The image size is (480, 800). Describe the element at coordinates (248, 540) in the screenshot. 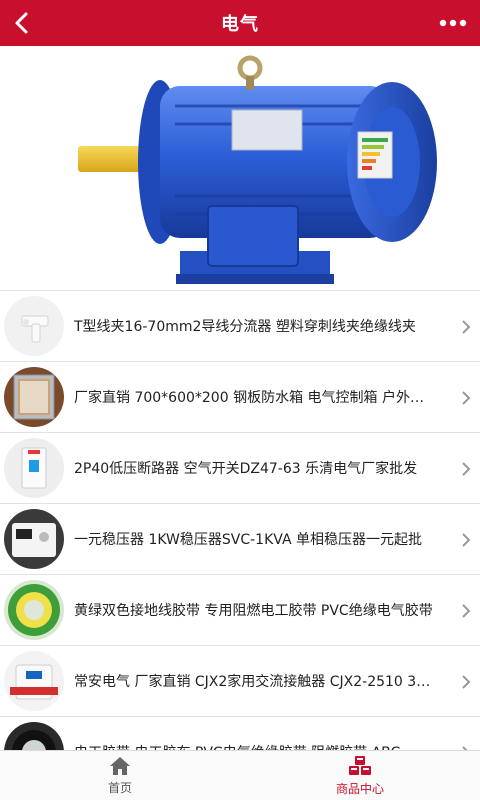

I see `product-name: 一元稳压器 1KW稳压器SVC-1KVA 单相稳压器一元起批` at that location.